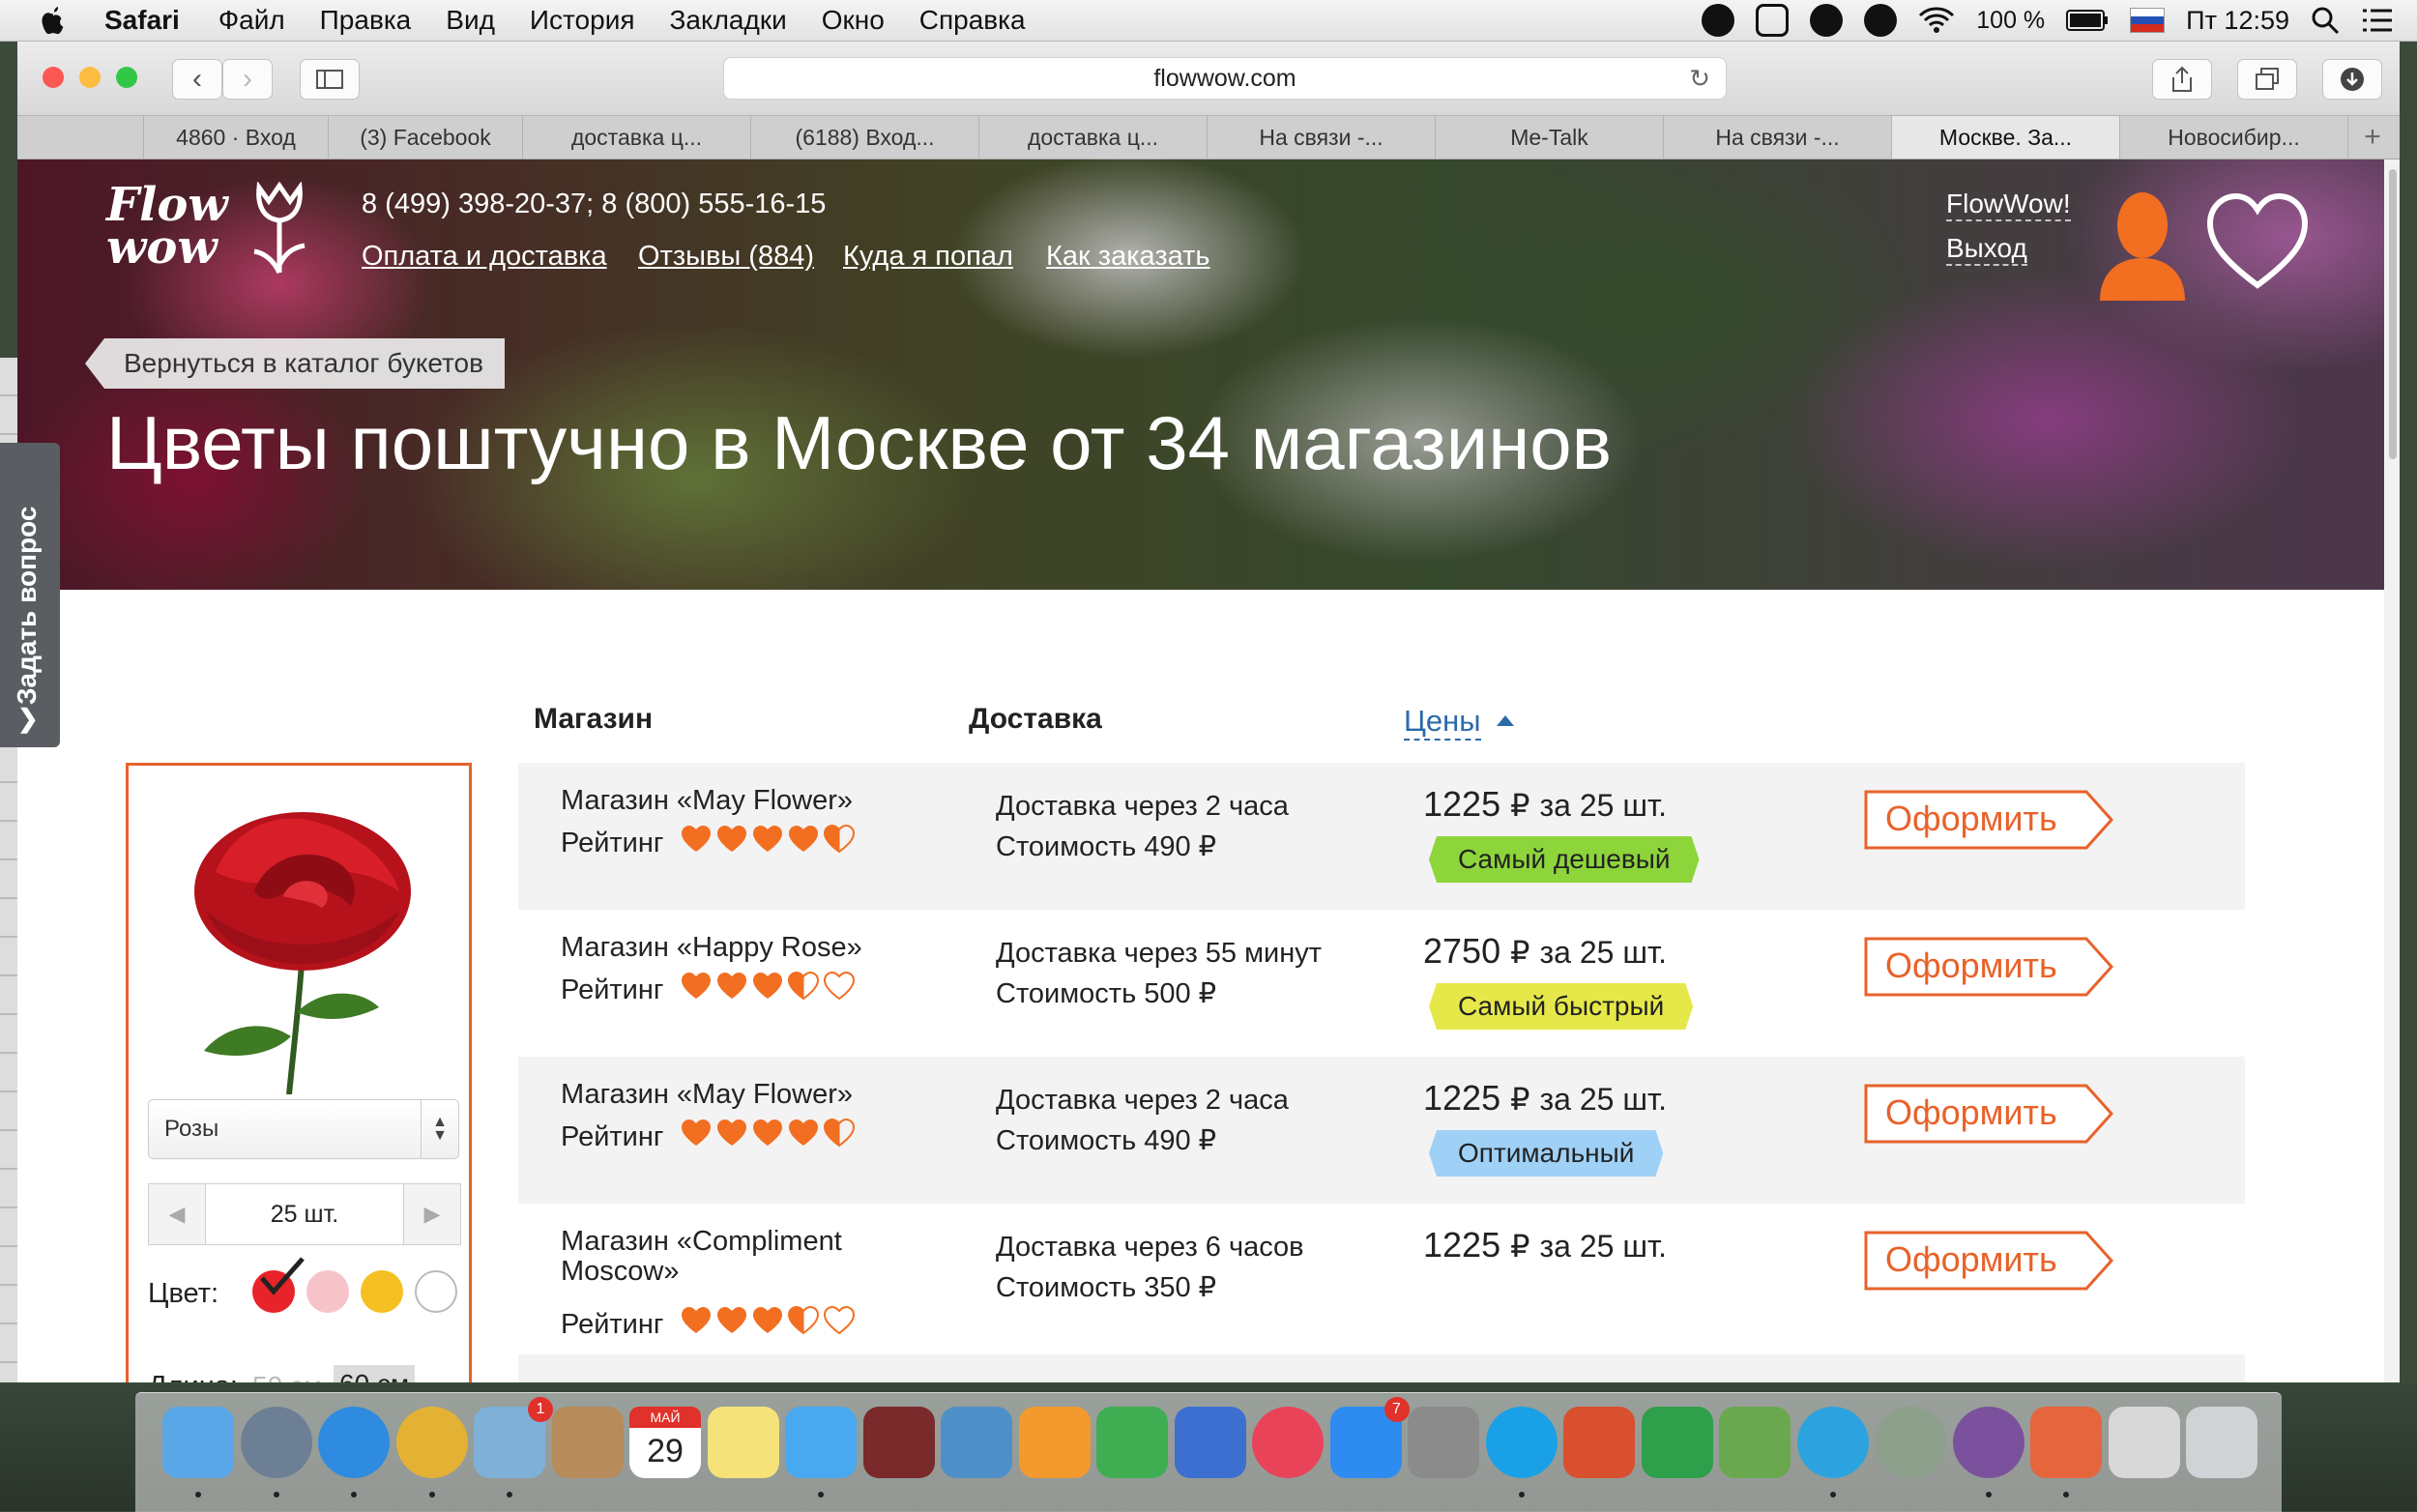 Image resolution: width=2417 pixels, height=1512 pixels. I want to click on address-bar: flowwow.com ↻, so click(1225, 78).